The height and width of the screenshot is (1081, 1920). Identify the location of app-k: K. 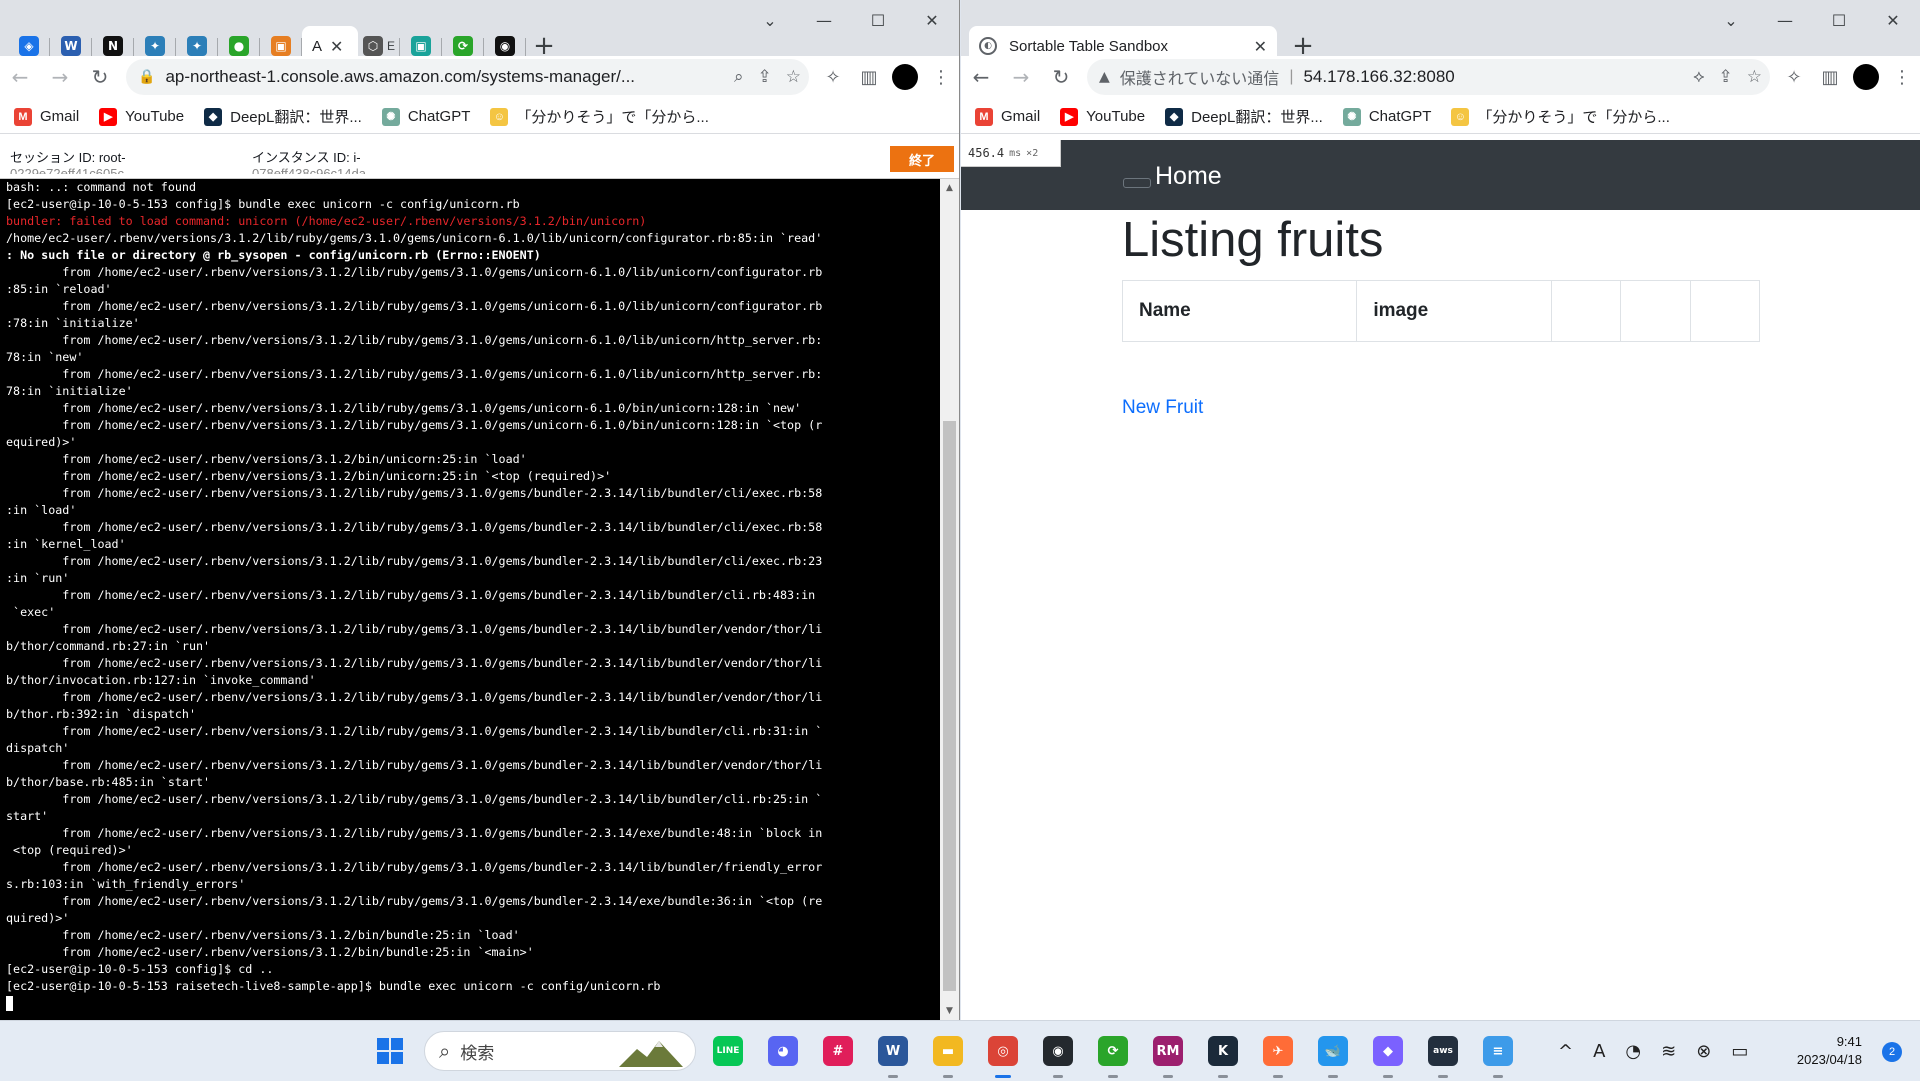
(1223, 1054).